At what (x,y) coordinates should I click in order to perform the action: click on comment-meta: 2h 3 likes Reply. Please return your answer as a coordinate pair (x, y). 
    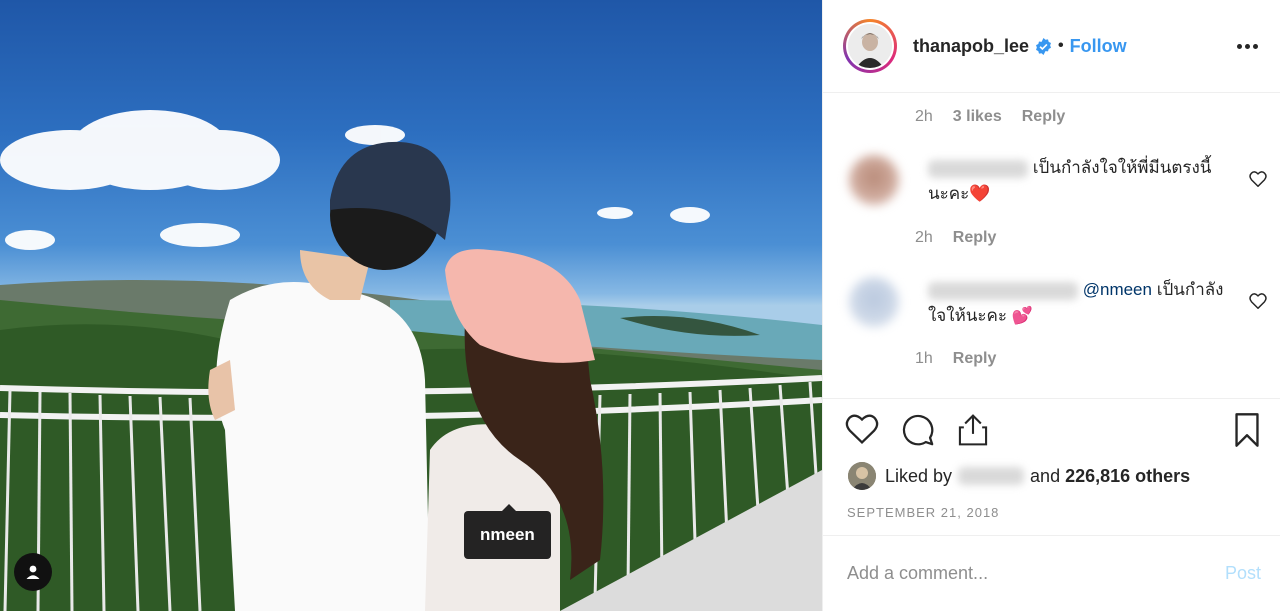
    Looking at the image, I should click on (990, 117).